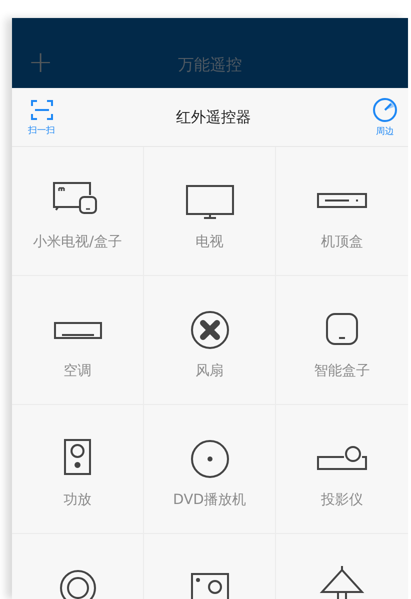 This screenshot has height=599, width=411. Describe the element at coordinates (210, 211) in the screenshot. I see `device-tile: 电视` at that location.